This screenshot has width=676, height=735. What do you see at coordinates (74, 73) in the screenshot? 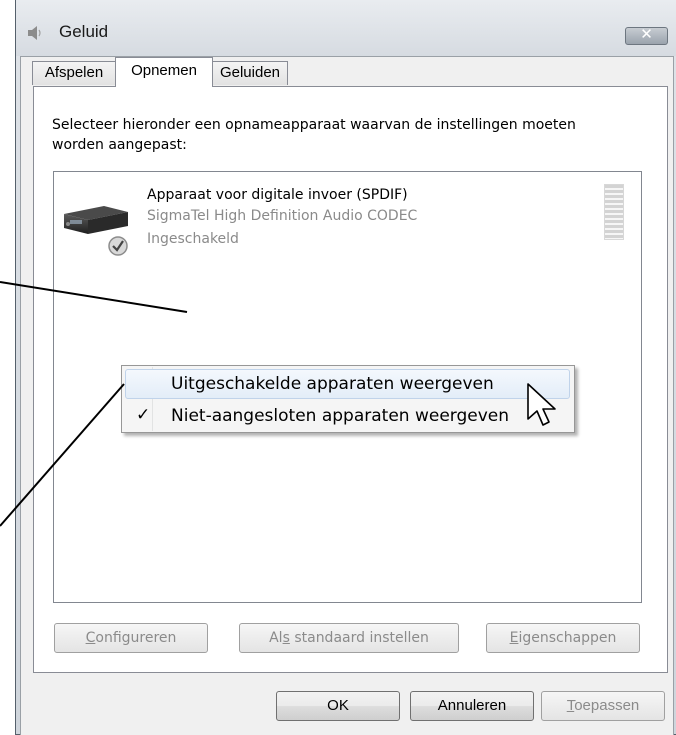
I see `tab-afspelen: Afspelen` at bounding box center [74, 73].